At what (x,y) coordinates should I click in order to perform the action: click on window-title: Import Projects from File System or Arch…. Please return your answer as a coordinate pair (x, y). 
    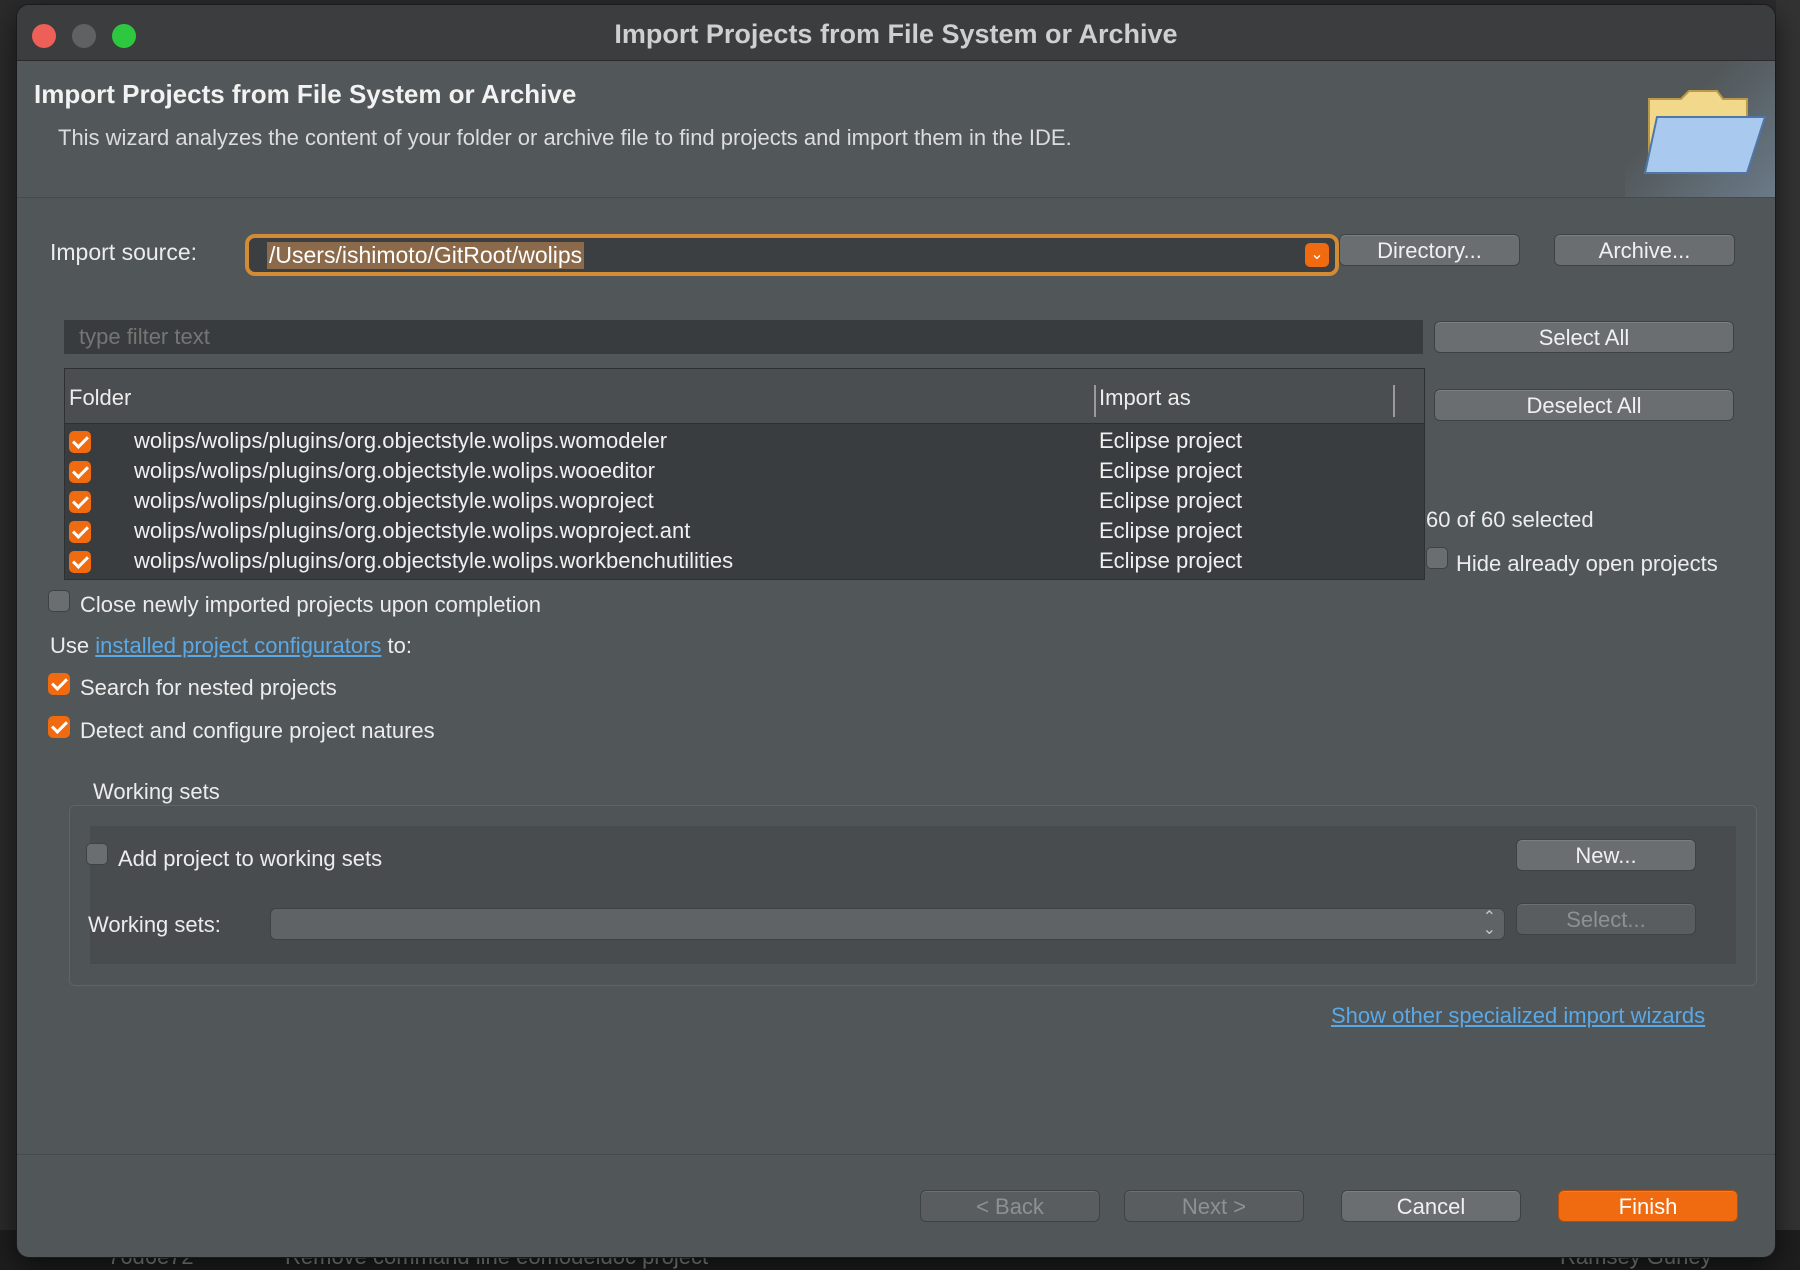
    Looking at the image, I should click on (896, 34).